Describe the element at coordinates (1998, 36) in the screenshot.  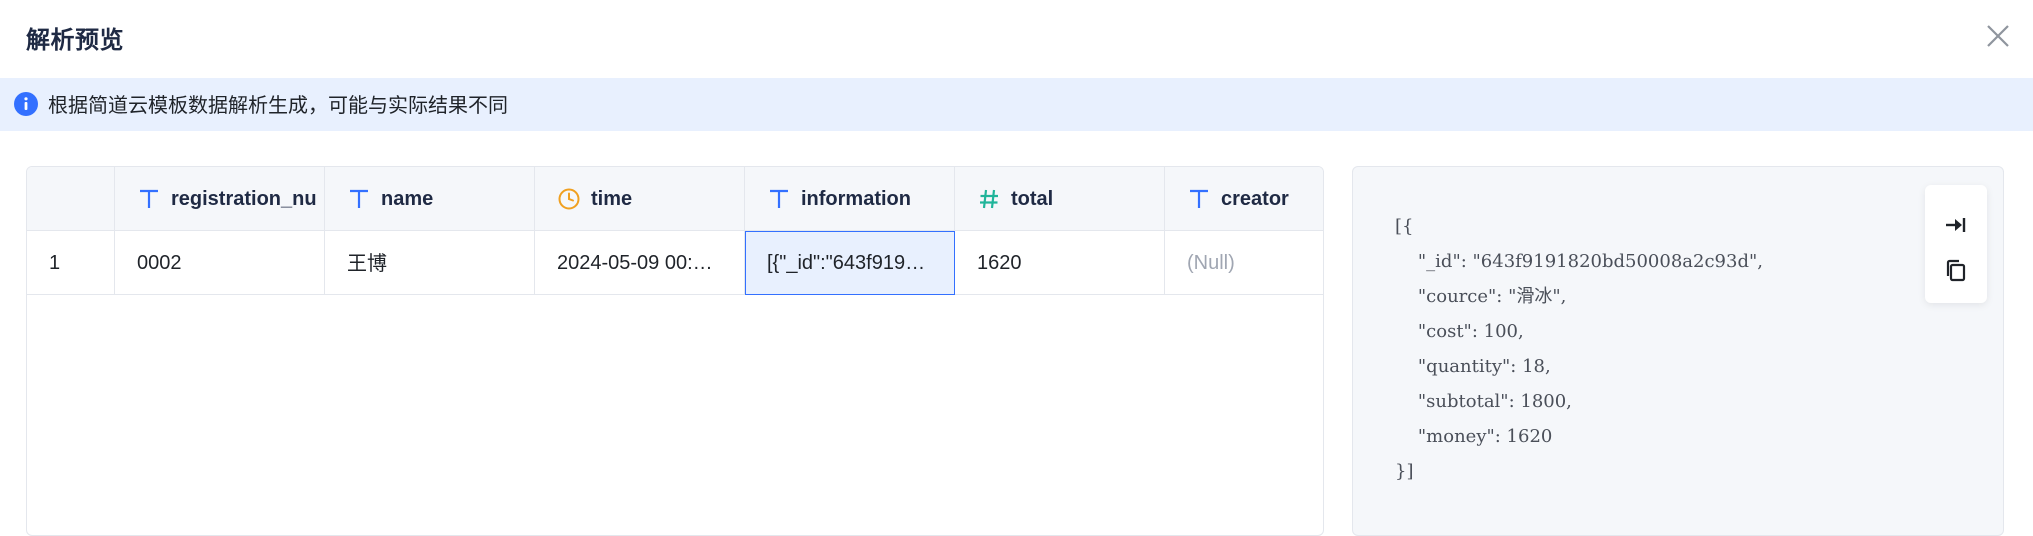
I see `close-icon` at that location.